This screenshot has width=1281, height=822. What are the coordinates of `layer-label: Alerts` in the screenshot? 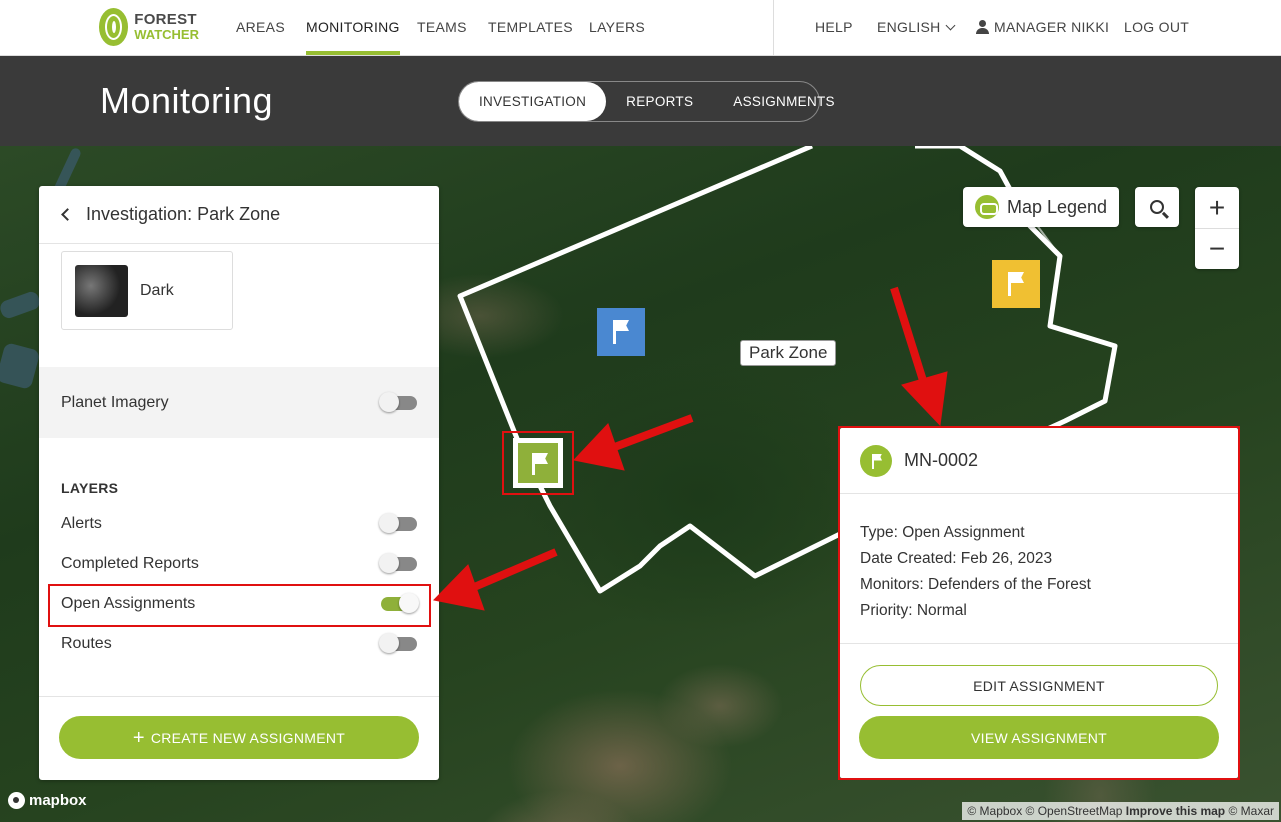 It's located at (81, 523).